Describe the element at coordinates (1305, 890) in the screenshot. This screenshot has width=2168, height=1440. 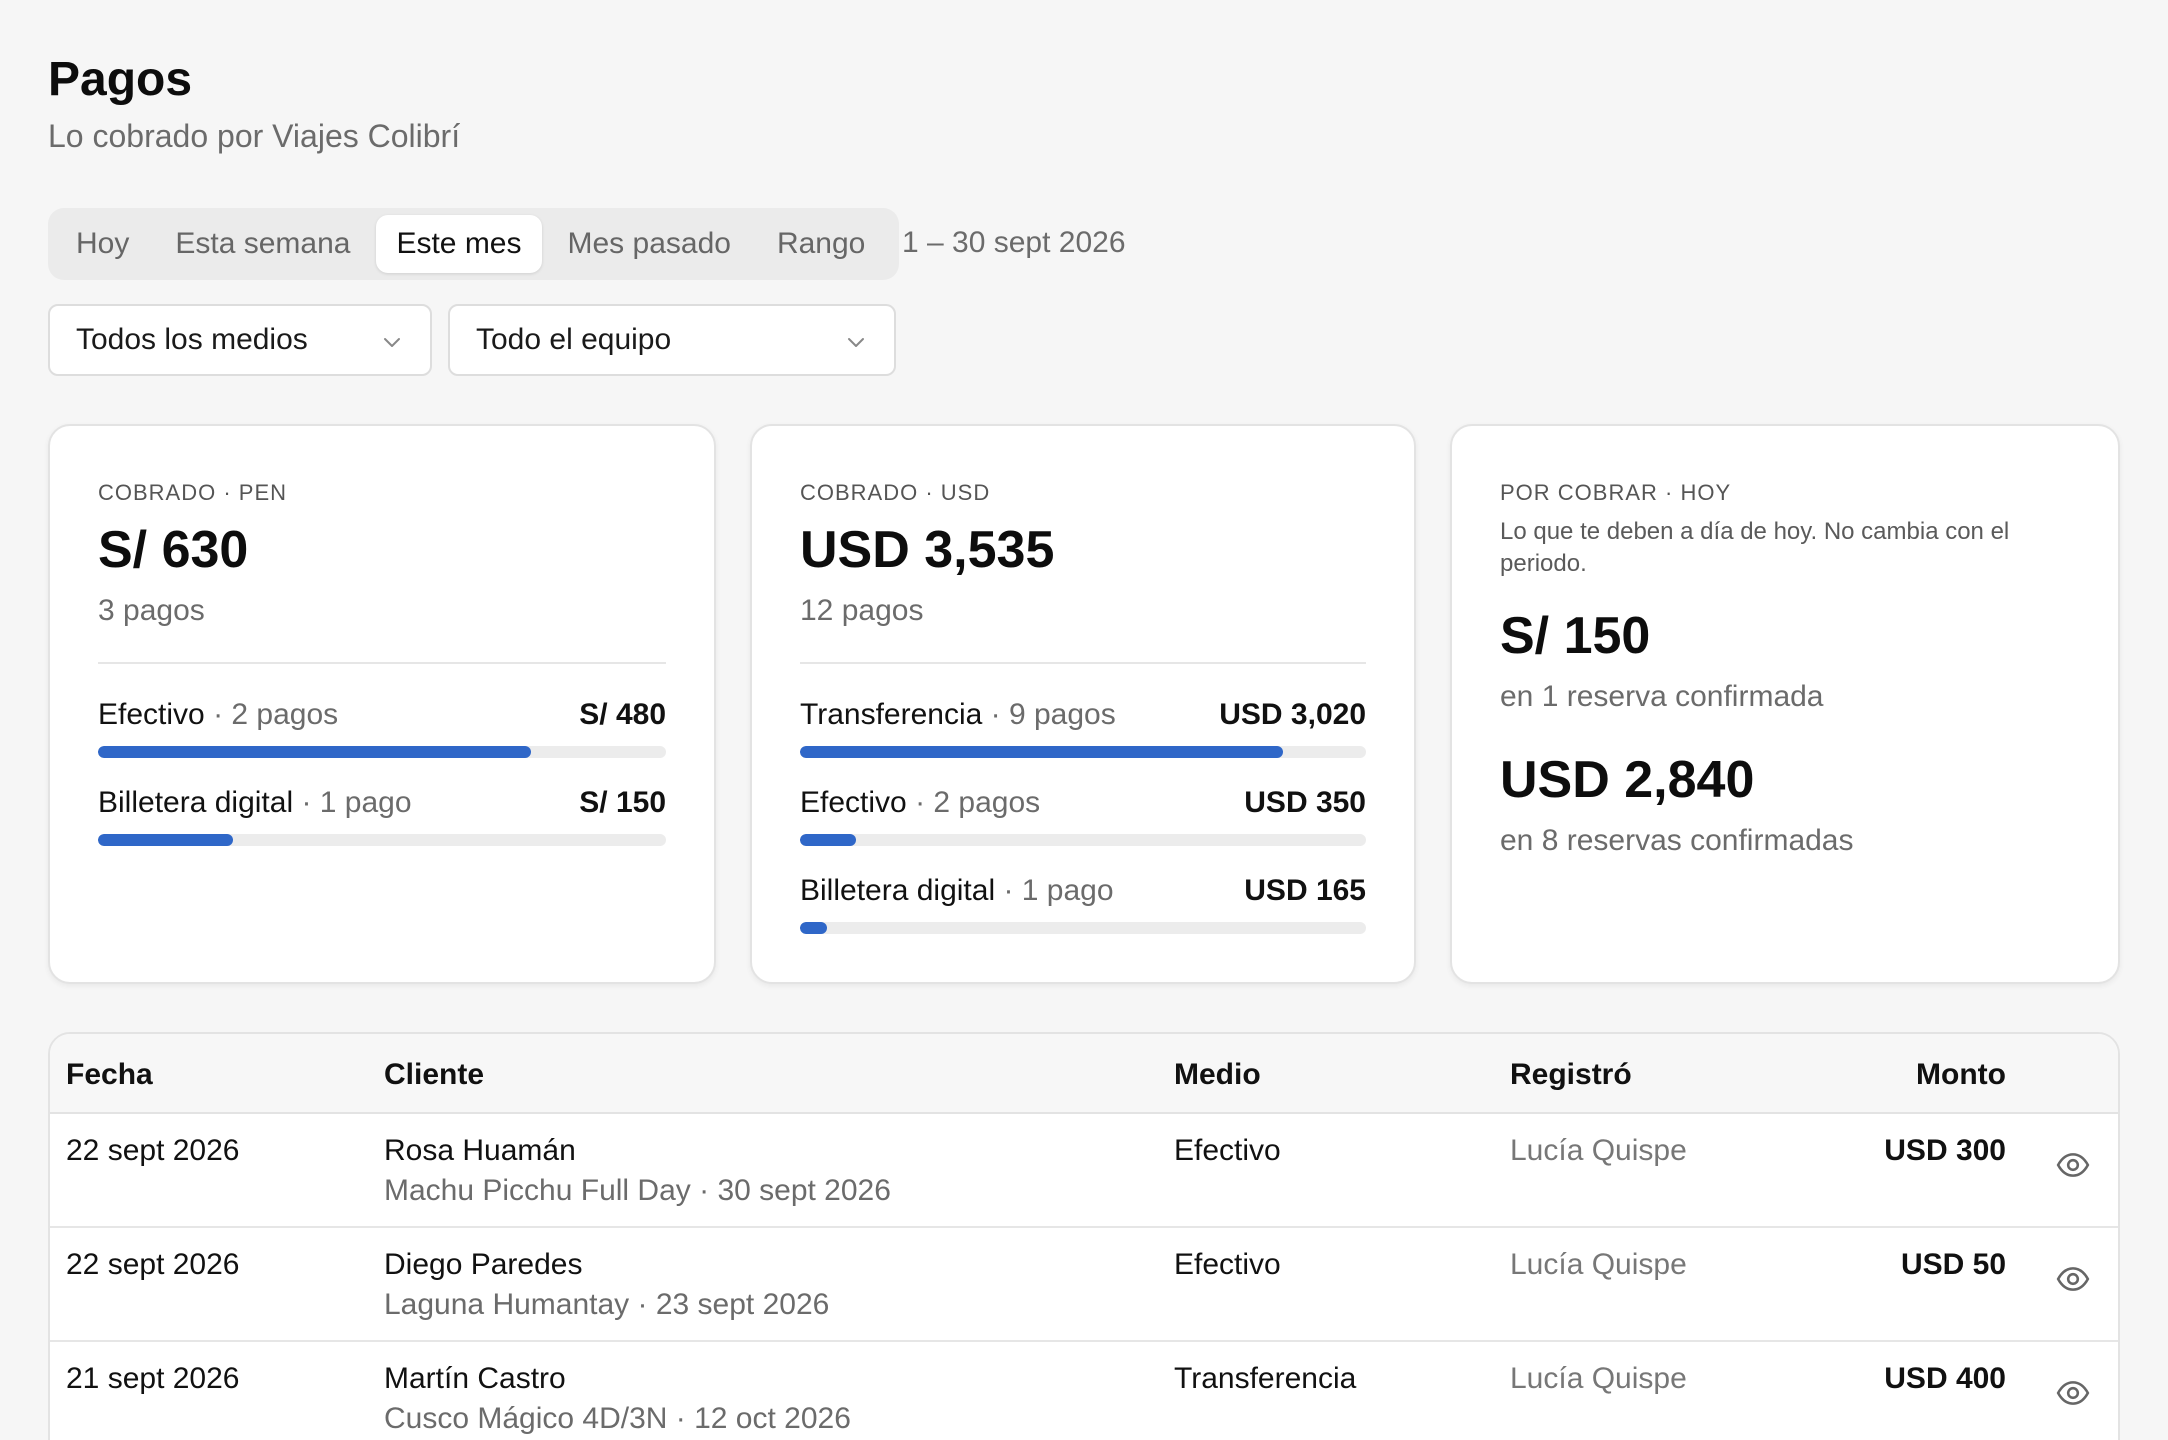
I see `method-amount: USD 165` at that location.